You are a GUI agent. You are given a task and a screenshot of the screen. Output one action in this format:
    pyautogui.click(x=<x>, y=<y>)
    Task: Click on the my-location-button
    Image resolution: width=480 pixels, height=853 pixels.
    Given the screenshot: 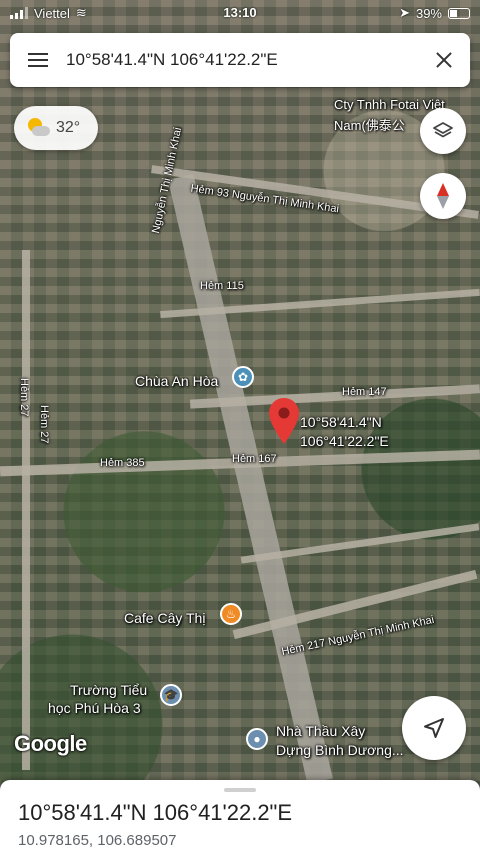 What is the action you would take?
    pyautogui.click(x=434, y=728)
    